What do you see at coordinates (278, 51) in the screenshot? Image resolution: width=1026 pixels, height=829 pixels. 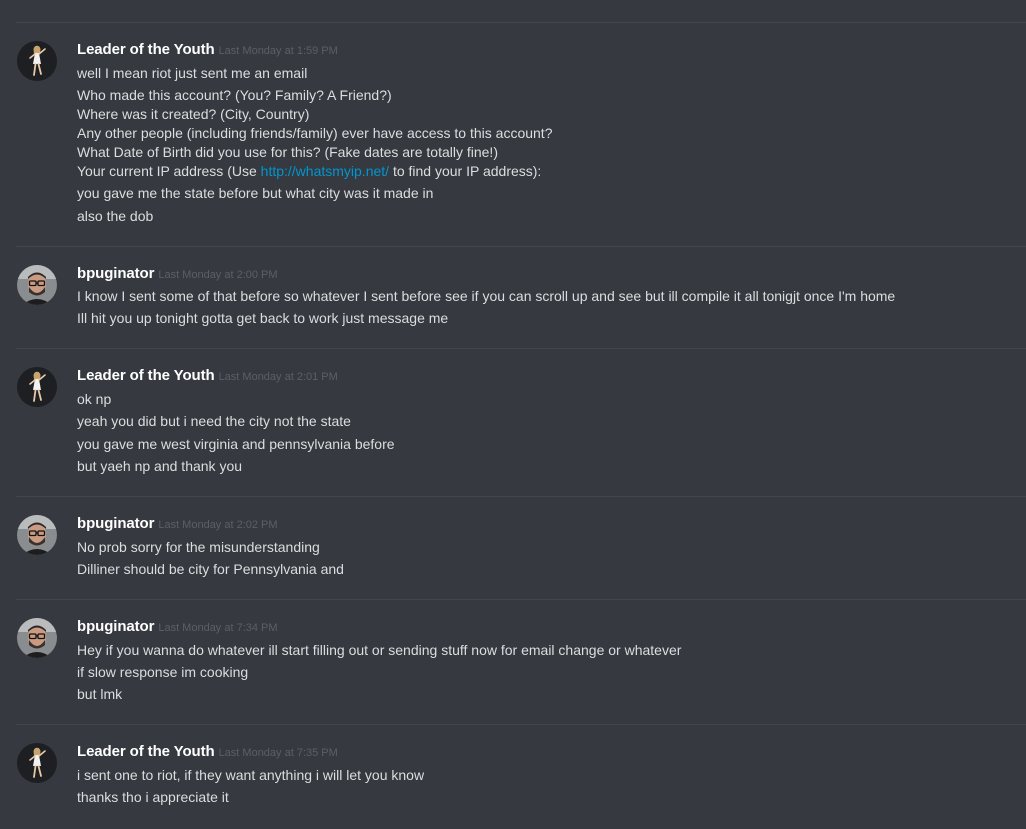 I see `timestamp: Last Monday at 1:59 PM` at bounding box center [278, 51].